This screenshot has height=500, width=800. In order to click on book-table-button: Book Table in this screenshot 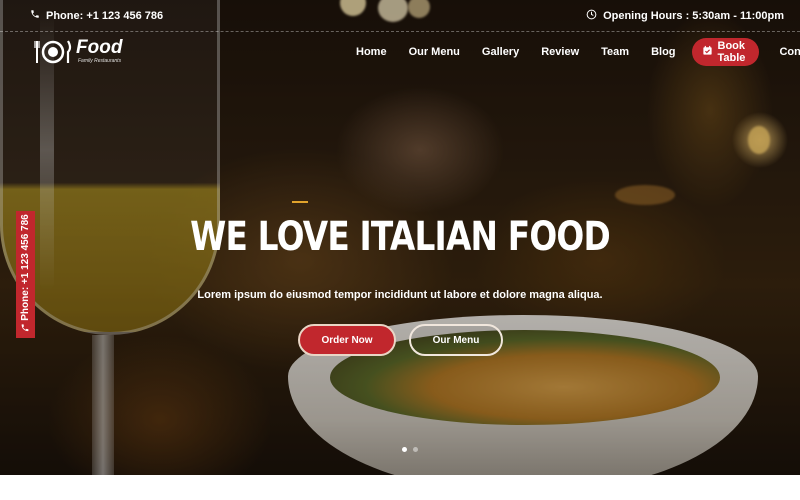, I will do `click(725, 52)`.